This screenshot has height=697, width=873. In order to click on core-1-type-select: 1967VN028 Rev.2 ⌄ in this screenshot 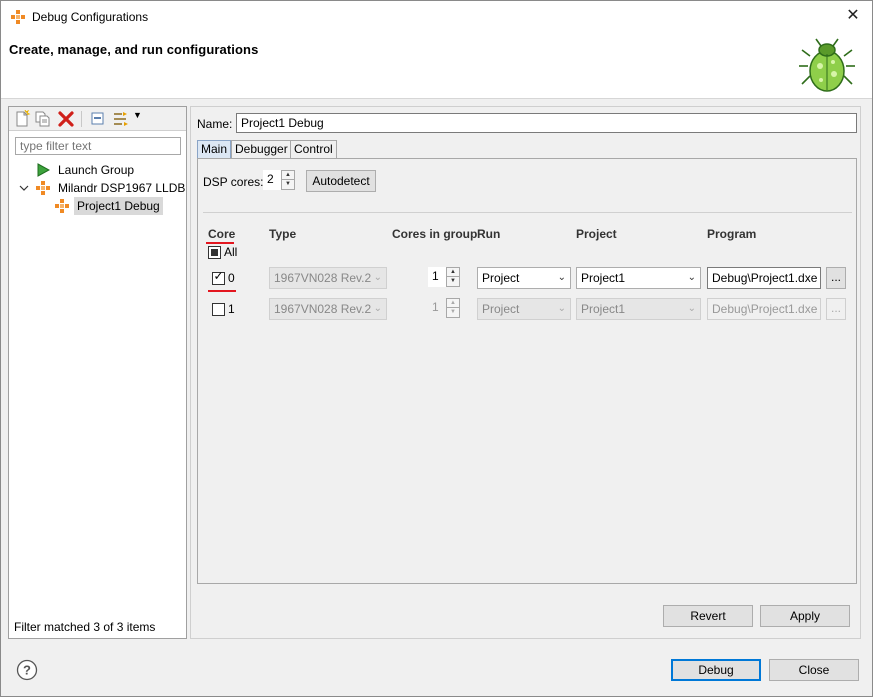, I will do `click(328, 309)`.